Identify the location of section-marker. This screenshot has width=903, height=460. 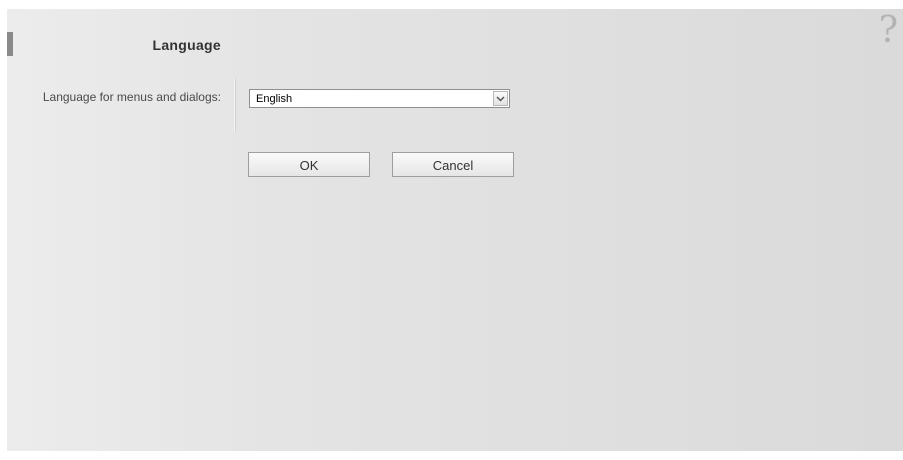
(10, 44).